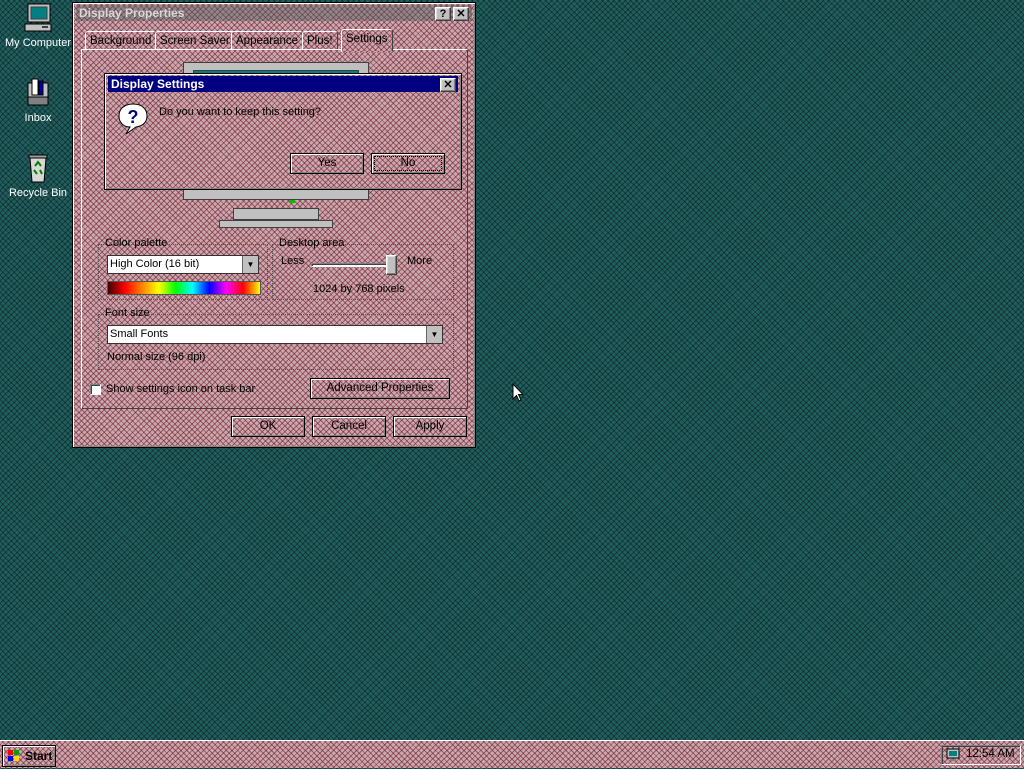  I want to click on color-palette-select: High Color (16 bit) ▼, so click(183, 264).